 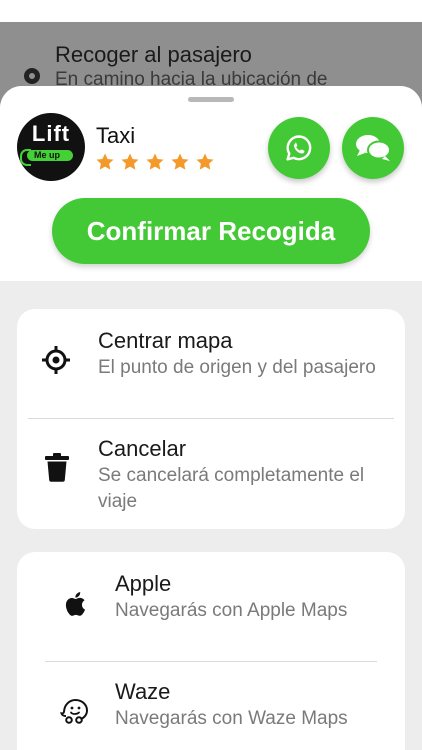 I want to click on apple-icon, so click(x=75, y=604).